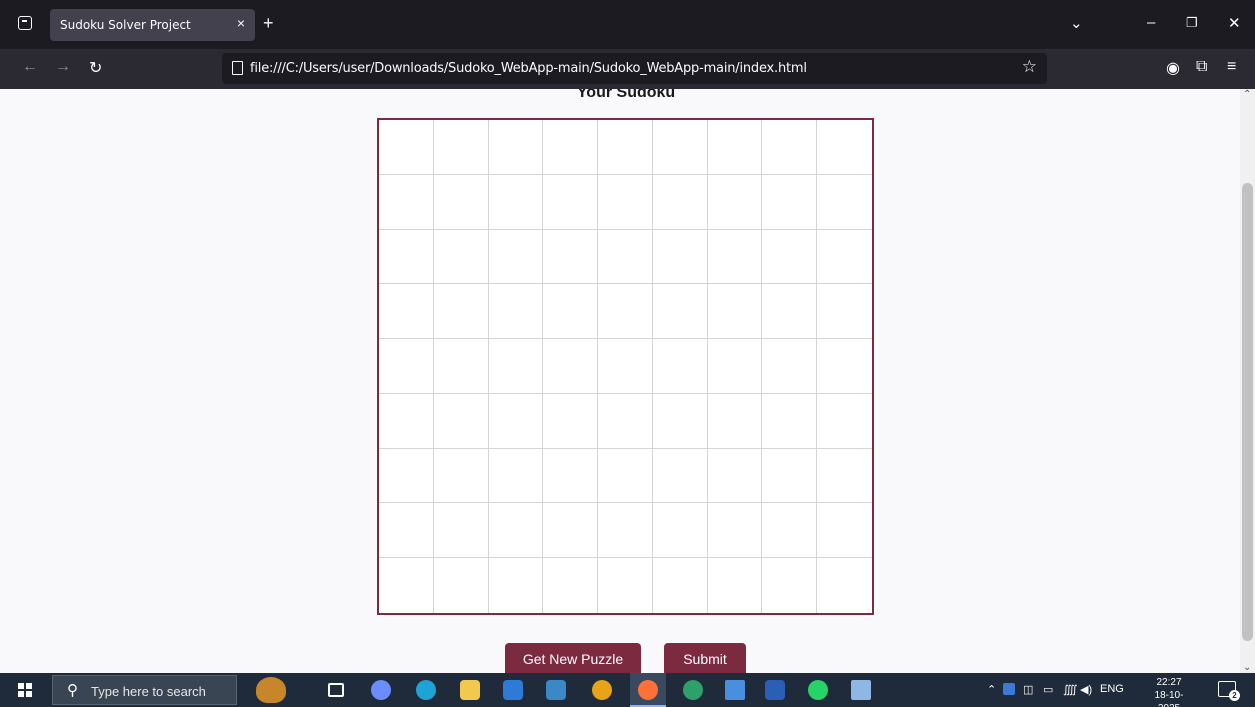 Image resolution: width=1255 pixels, height=707 pixels. What do you see at coordinates (735, 690) in the screenshot?
I see `photos-icon` at bounding box center [735, 690].